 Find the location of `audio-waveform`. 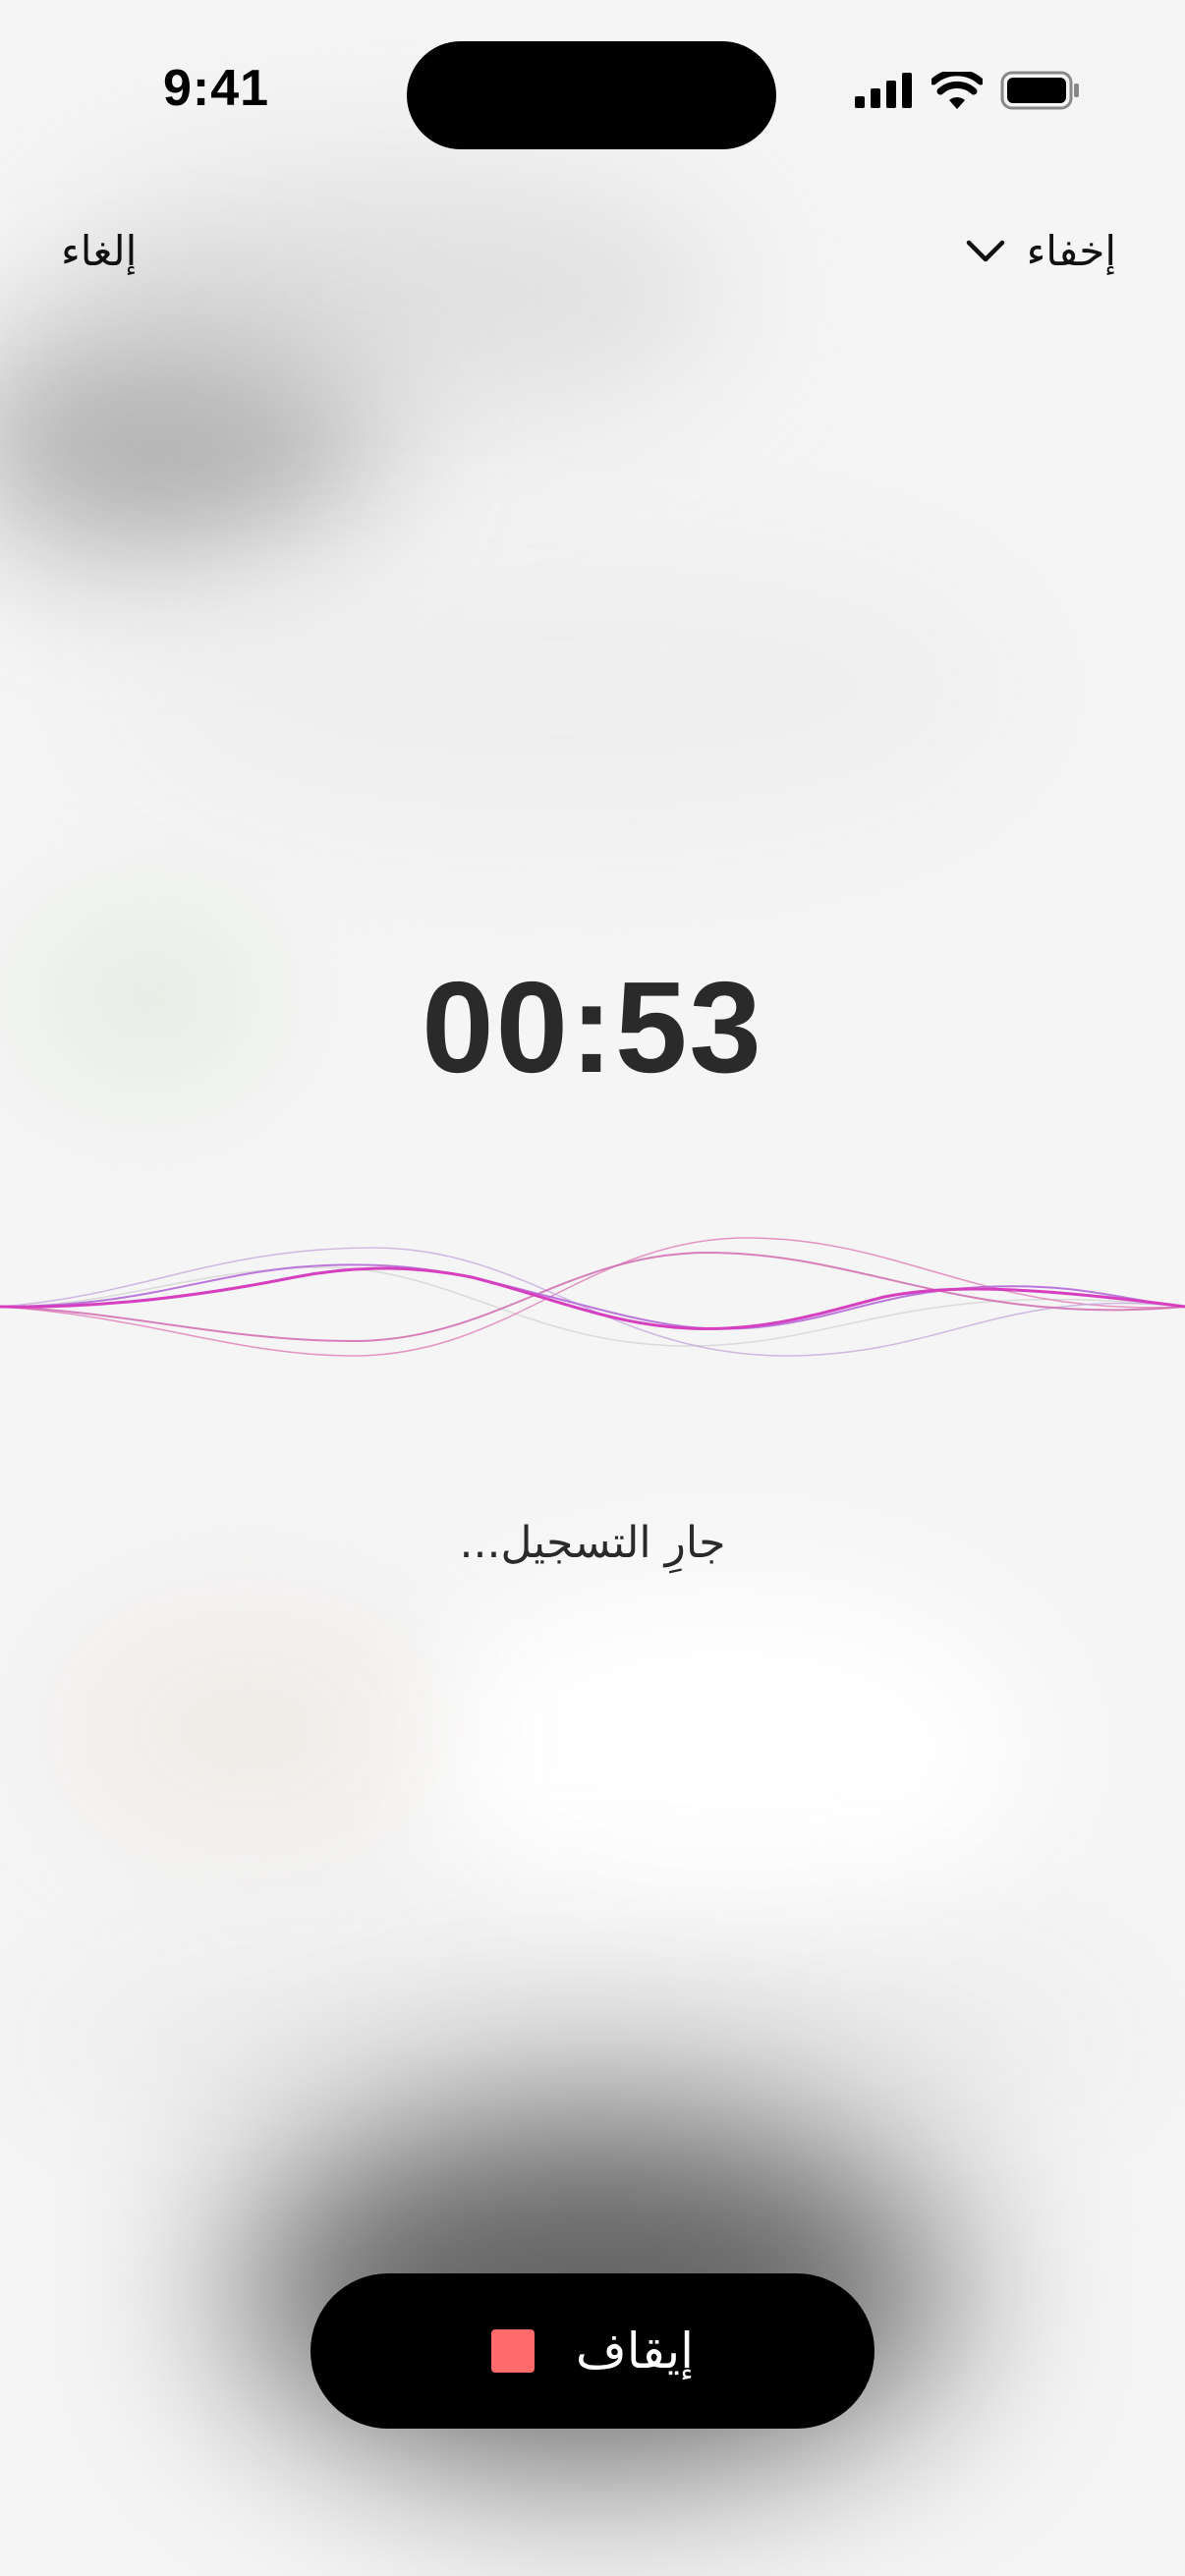

audio-waveform is located at coordinates (592, 1297).